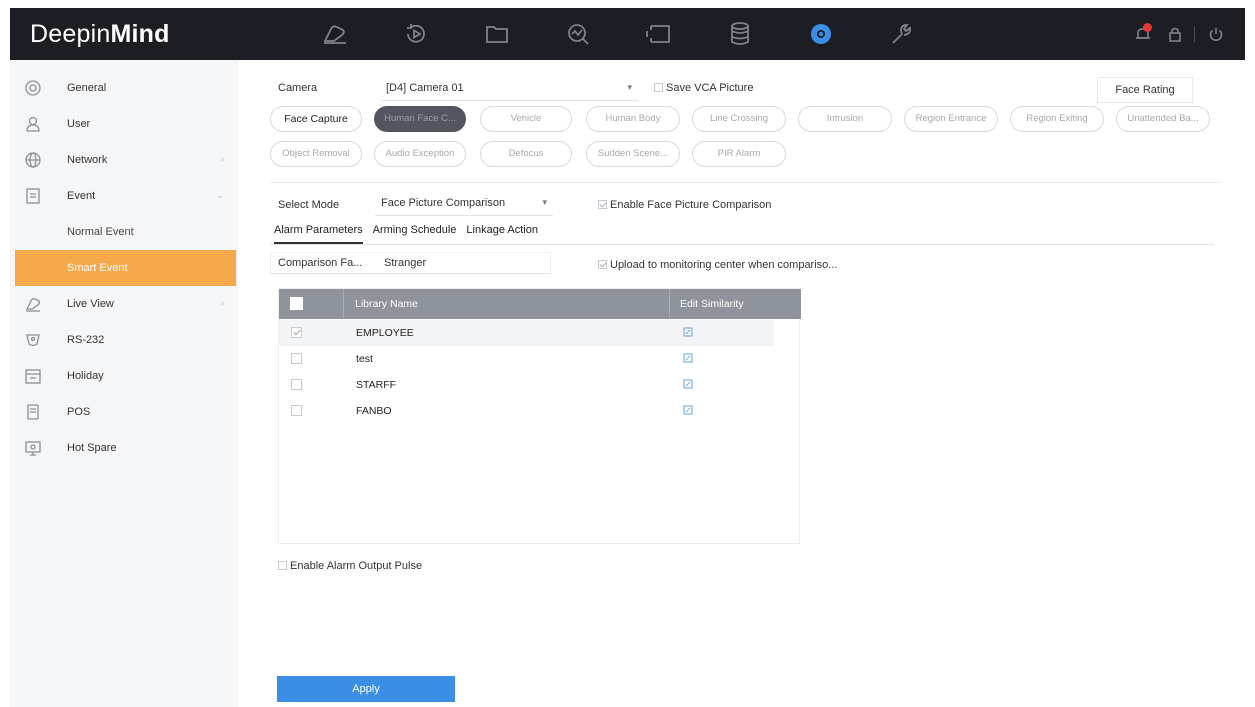  Describe the element at coordinates (845, 119) in the screenshot. I see `pill-intrusion: Intrusion` at that location.